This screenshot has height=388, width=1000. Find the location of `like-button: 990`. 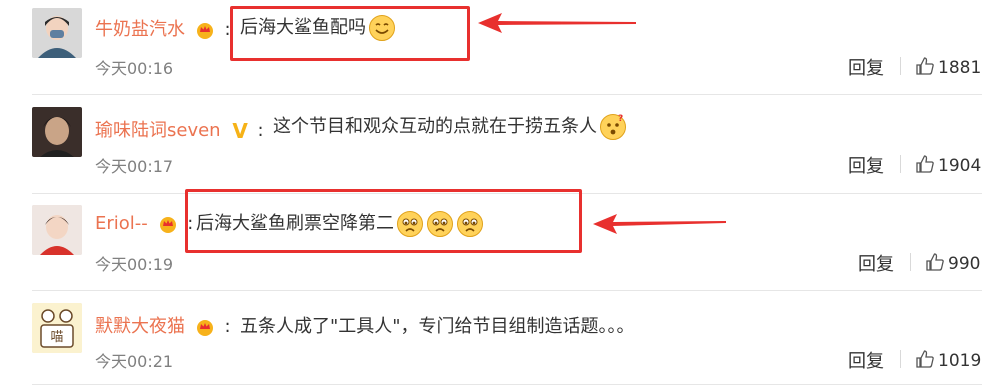

like-button: 990 is located at coordinates (952, 263).